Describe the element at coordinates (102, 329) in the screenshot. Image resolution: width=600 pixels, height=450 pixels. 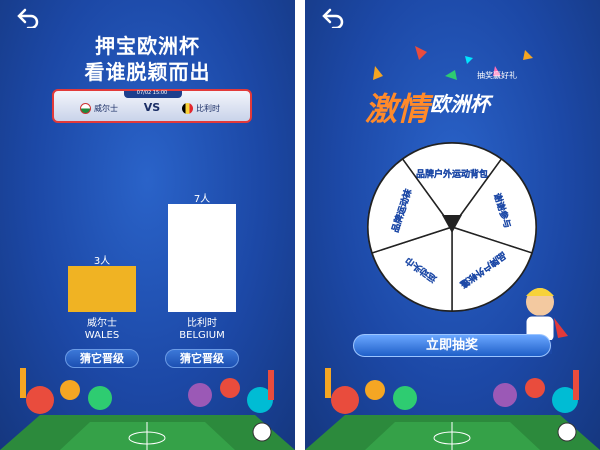
I see `home-team-label: 威尔士 WALES` at that location.